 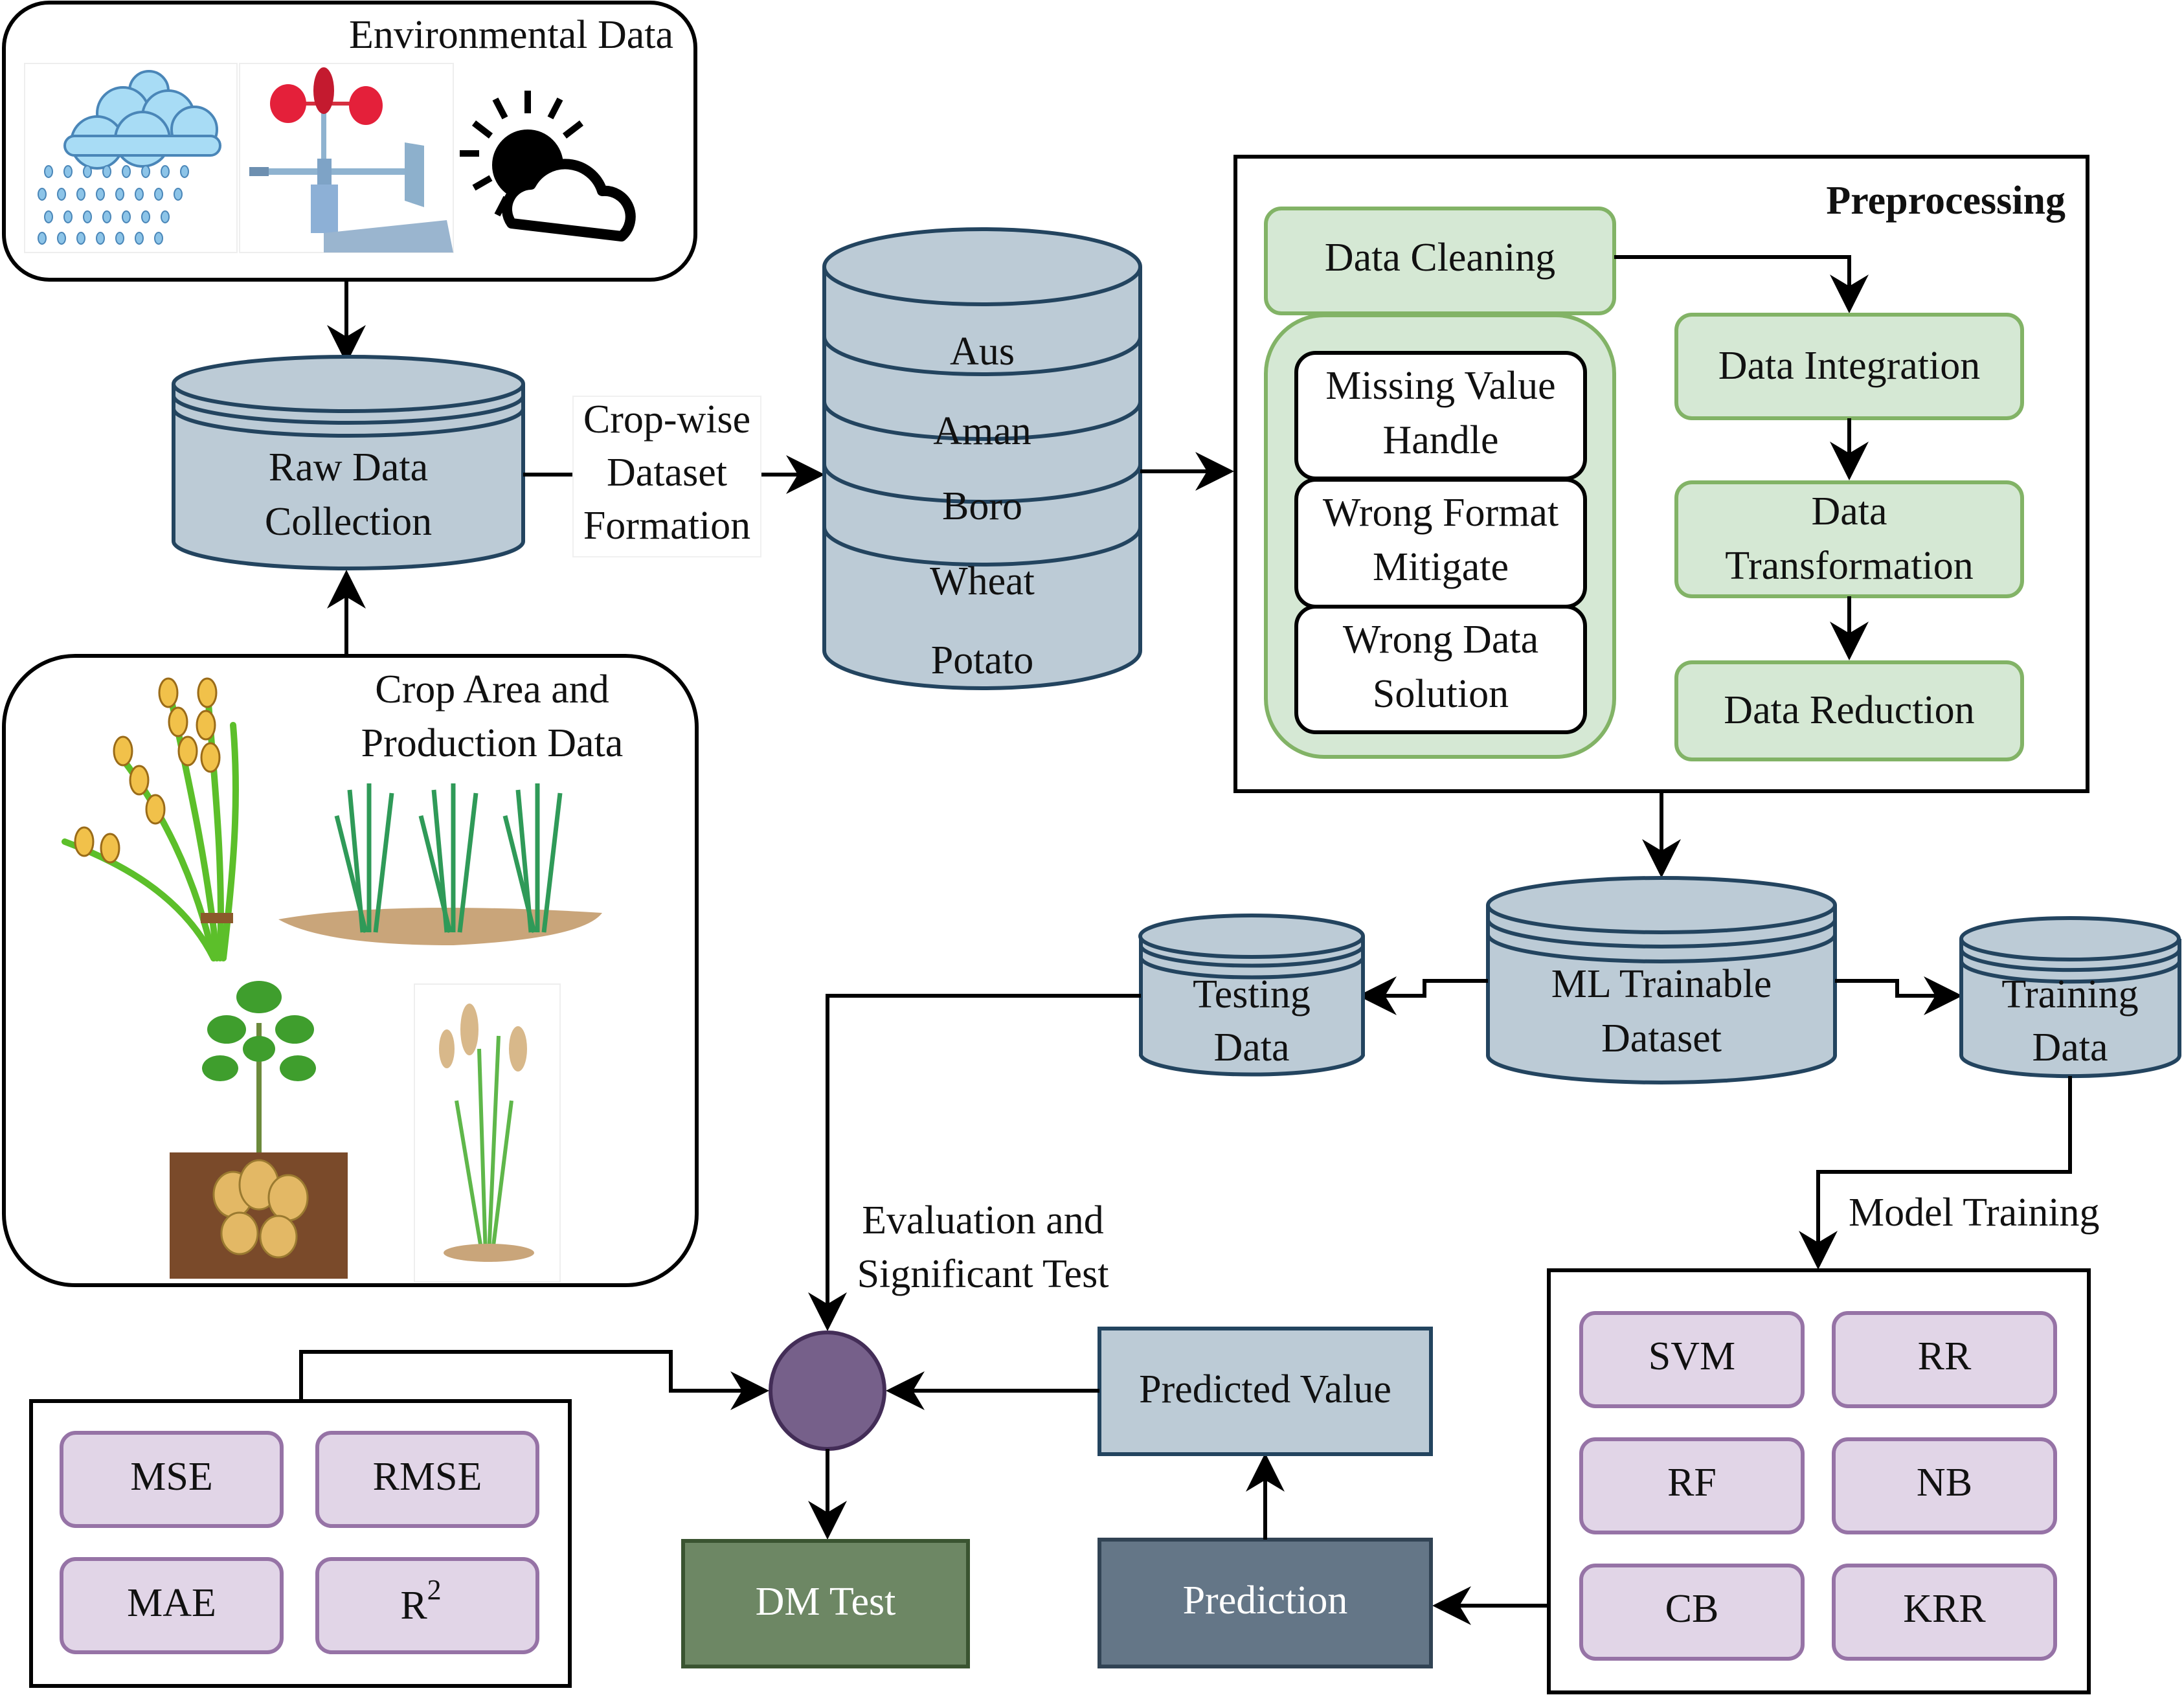 What do you see at coordinates (348, 522) in the screenshot?
I see `raw-data-label-line2: Collection` at bounding box center [348, 522].